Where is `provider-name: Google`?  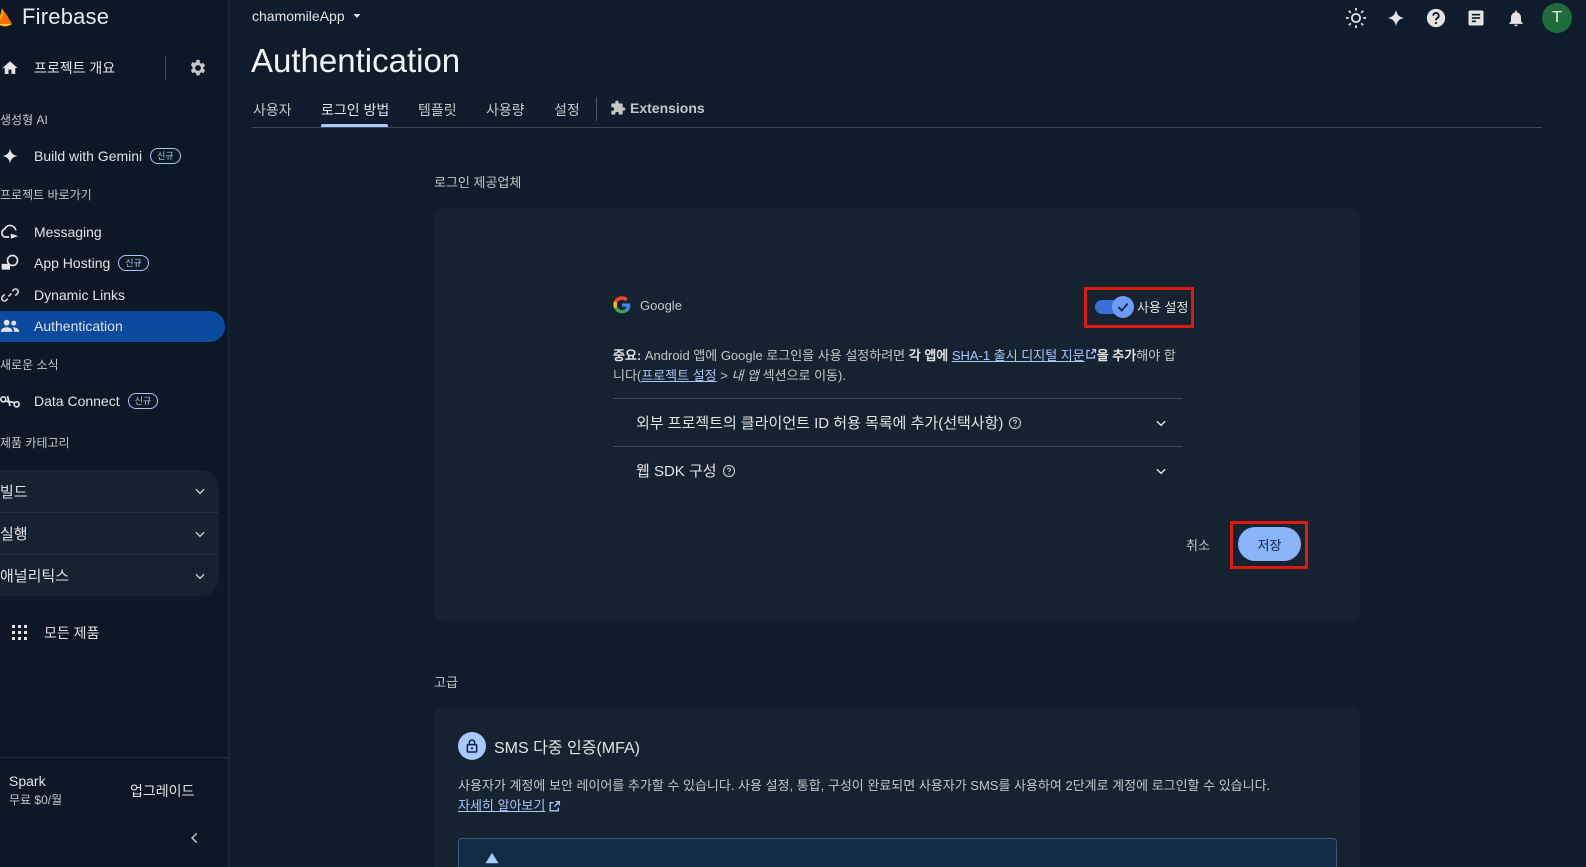
provider-name: Google is located at coordinates (661, 305).